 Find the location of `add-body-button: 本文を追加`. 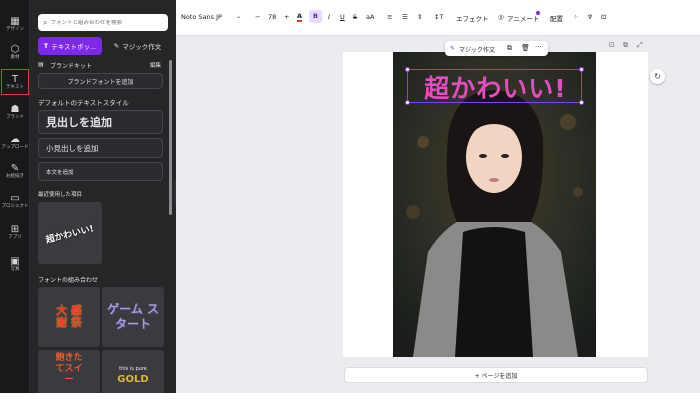

add-body-button: 本文を追加 is located at coordinates (100, 171).